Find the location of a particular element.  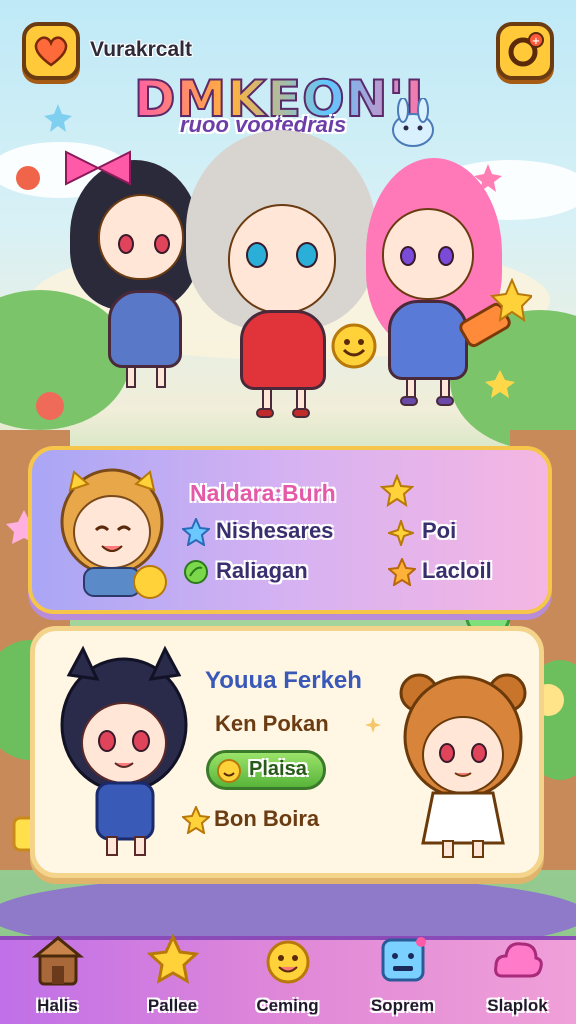

cloud-icon is located at coordinates (518, 960).